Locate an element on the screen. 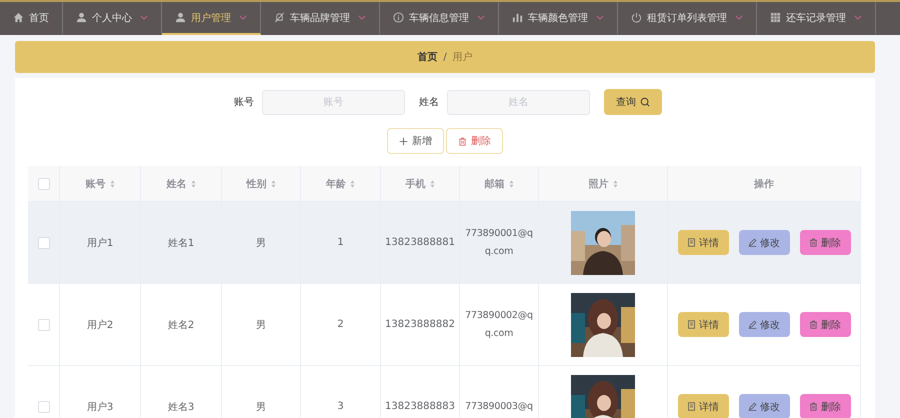  table-cell: 2 is located at coordinates (340, 324).